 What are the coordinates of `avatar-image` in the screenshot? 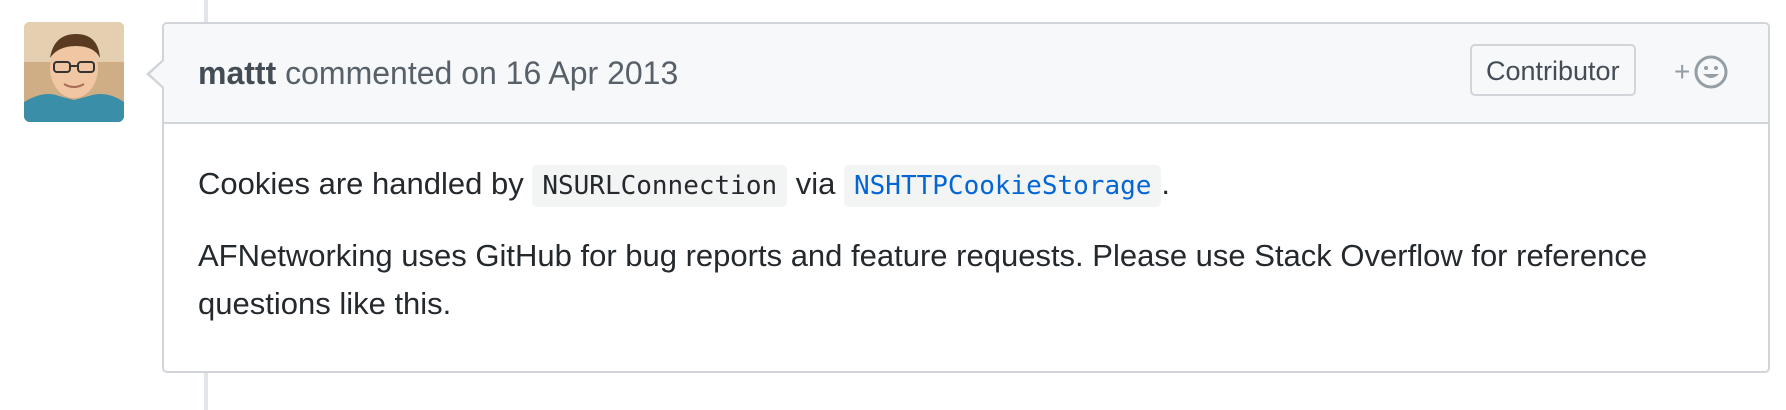 It's located at (74, 72).